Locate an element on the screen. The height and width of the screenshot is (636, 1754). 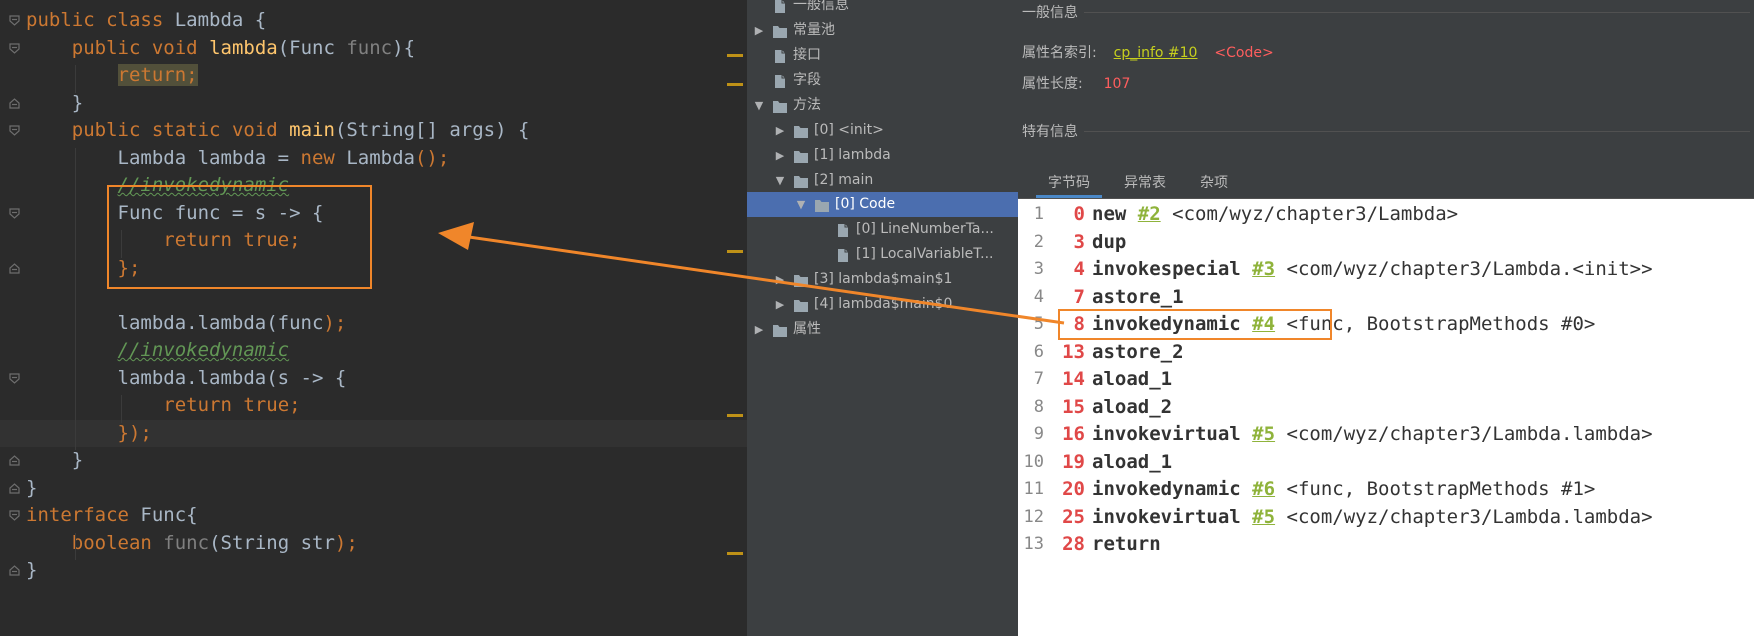
tree-item: ▶ [4] lambda$main$0 is located at coordinates (882, 304).